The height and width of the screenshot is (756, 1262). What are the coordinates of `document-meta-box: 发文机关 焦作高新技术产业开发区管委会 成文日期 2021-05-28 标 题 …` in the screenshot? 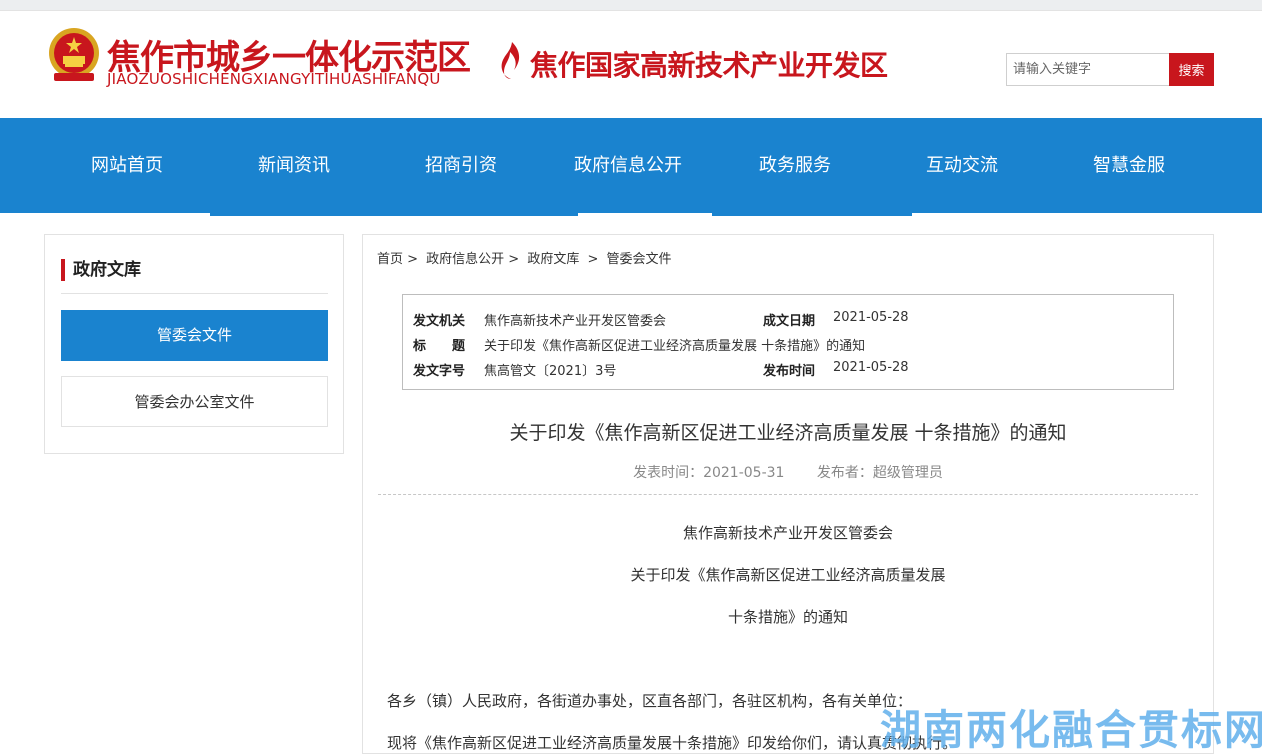 It's located at (788, 342).